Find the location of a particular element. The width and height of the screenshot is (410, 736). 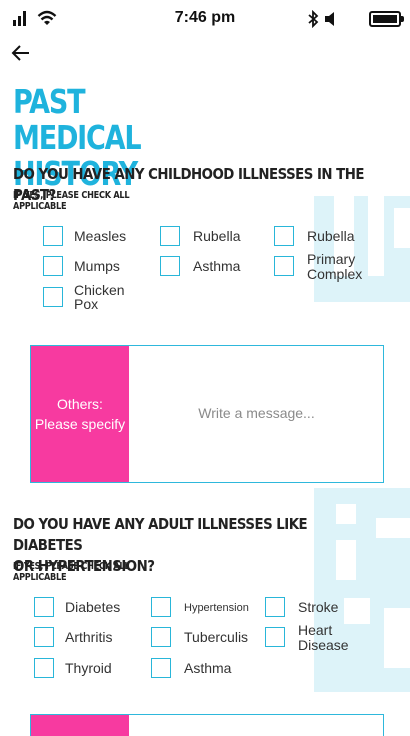

checkbox-asthma is located at coordinates (170, 266).